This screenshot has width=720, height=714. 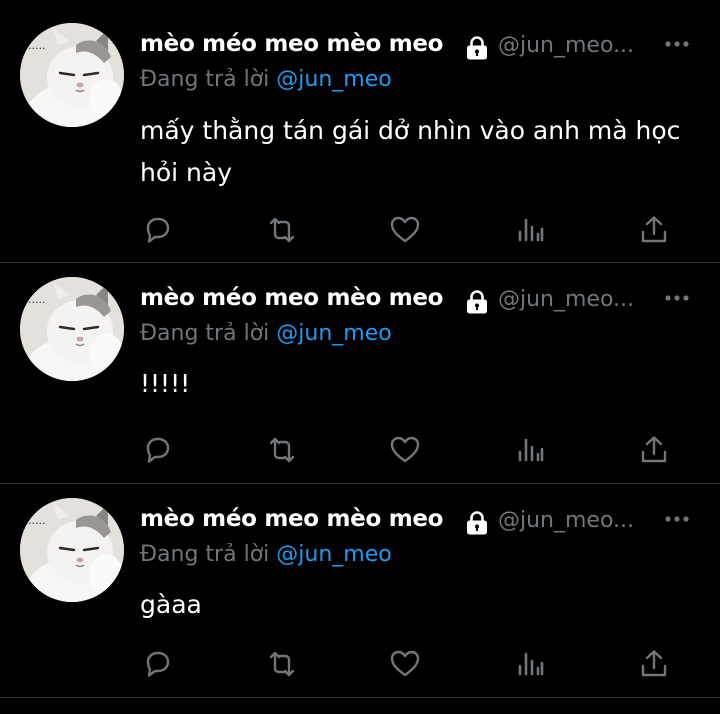 What do you see at coordinates (165, 383) in the screenshot?
I see `tweet-text: !!!!!` at bounding box center [165, 383].